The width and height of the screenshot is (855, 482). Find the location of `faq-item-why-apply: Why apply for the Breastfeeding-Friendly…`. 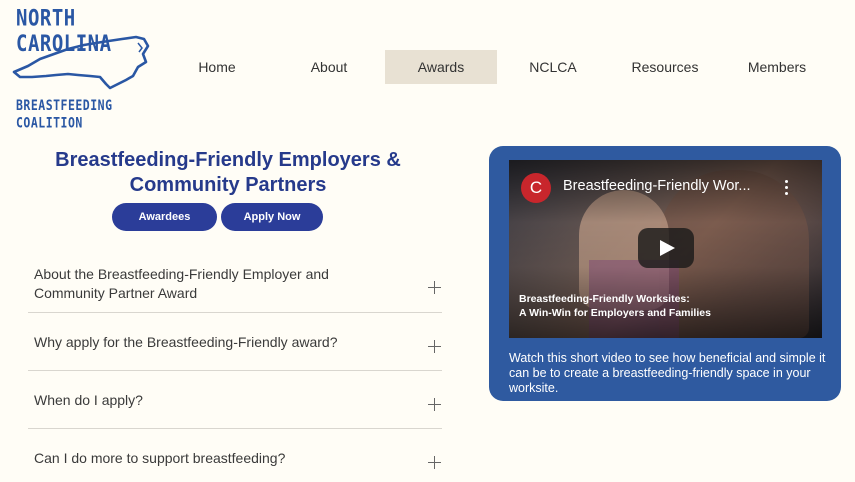

faq-item-why-apply: Why apply for the Breastfeeding-Friendly… is located at coordinates (235, 342).